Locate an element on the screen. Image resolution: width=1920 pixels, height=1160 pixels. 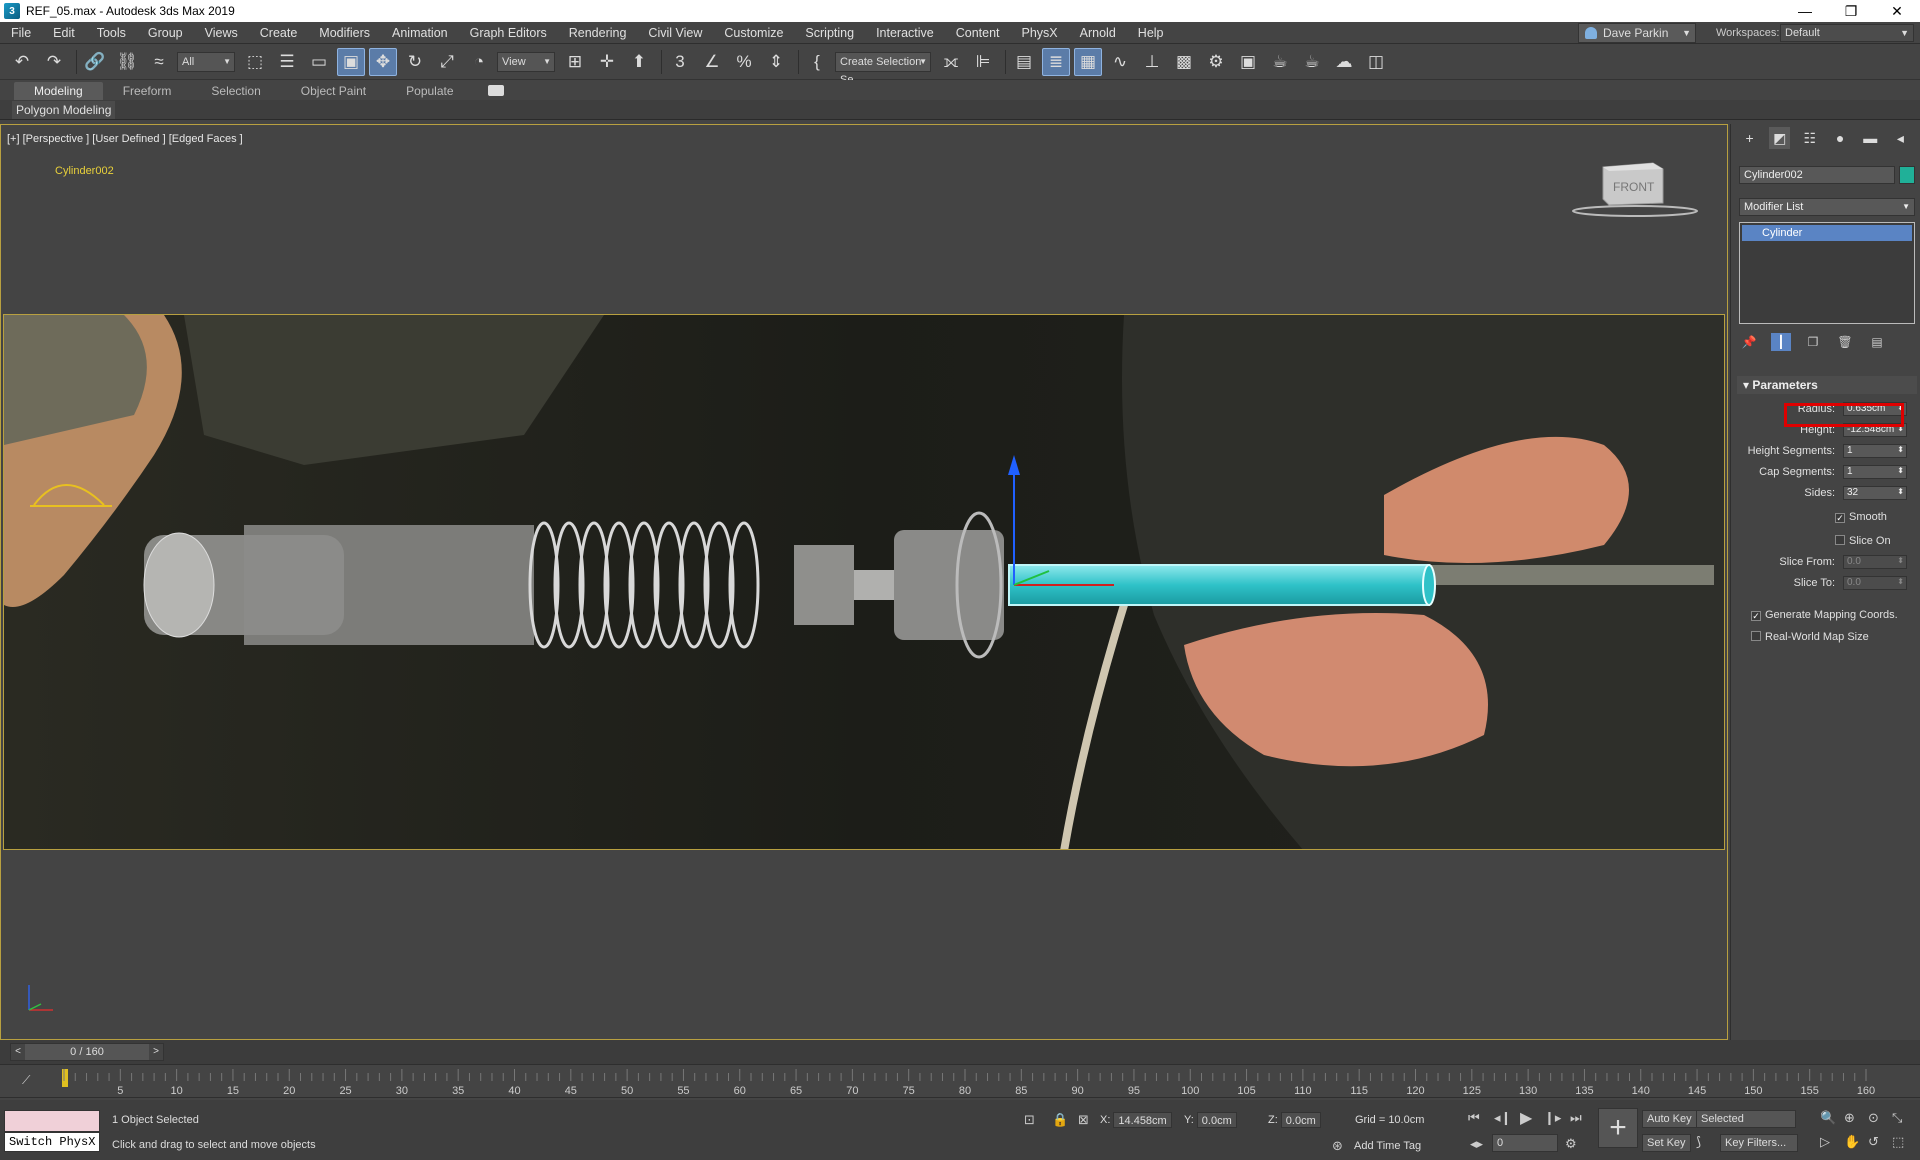
render-setup-icon: ⚙ is located at coordinates (1216, 62).